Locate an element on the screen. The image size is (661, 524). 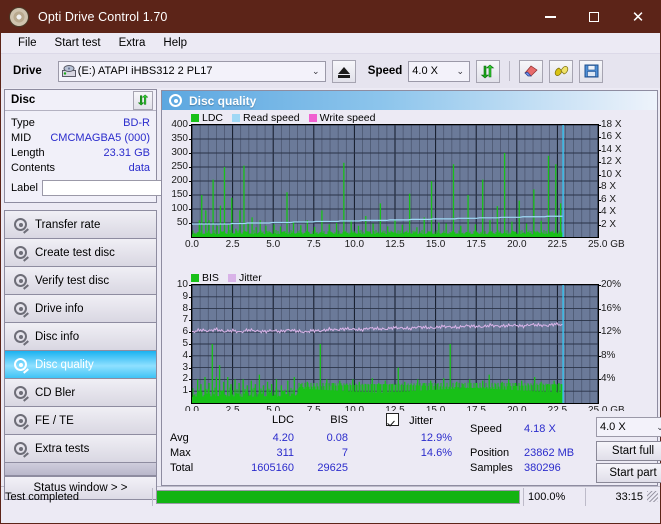
y-tick-label: 8 is located at coordinates (185, 308).